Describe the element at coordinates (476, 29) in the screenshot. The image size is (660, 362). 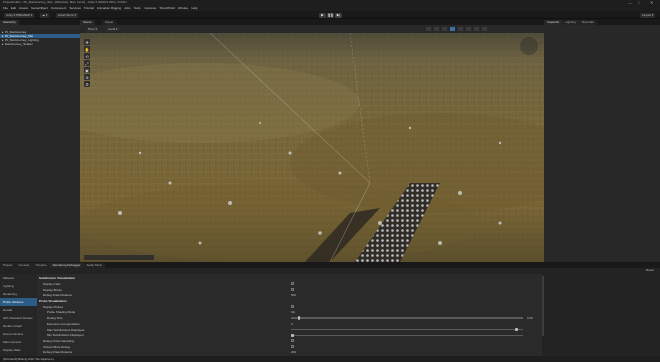
I see `camera-settings-icon` at that location.